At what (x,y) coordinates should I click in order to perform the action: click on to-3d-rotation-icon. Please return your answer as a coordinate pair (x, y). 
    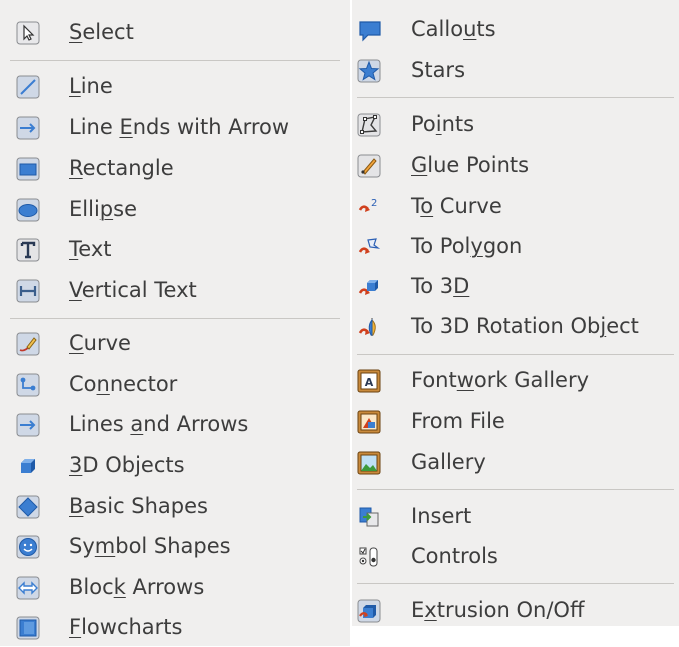
    Looking at the image, I should click on (369, 327).